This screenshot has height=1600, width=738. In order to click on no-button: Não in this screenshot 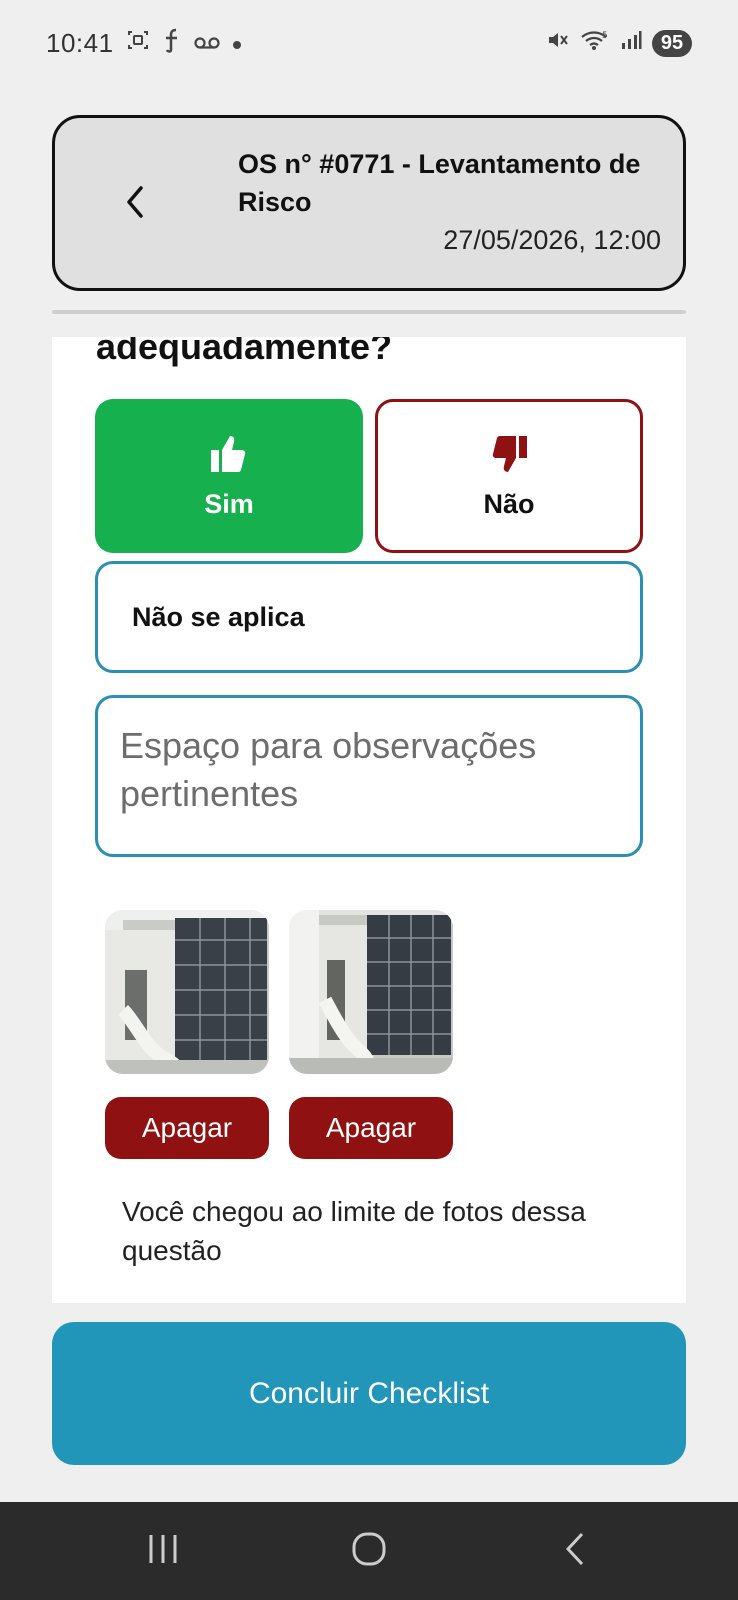, I will do `click(509, 476)`.